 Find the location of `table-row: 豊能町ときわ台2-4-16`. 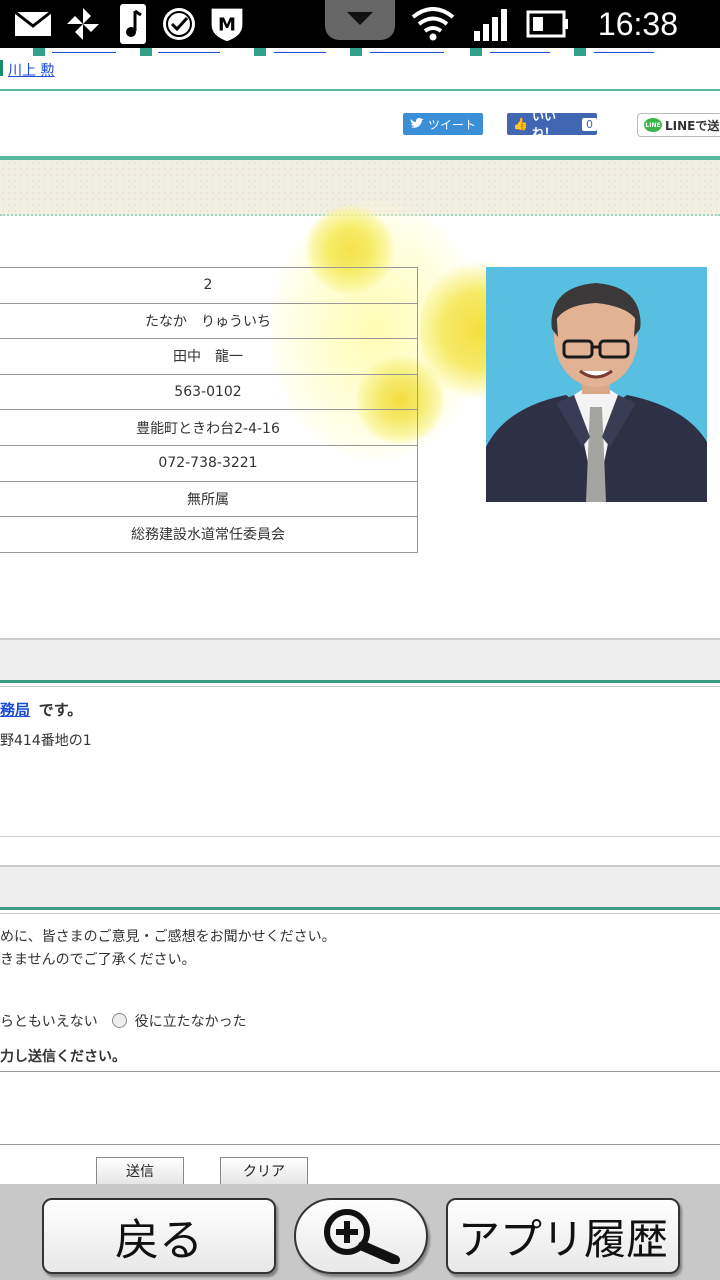

table-row: 豊能町ときわ台2-4-16 is located at coordinates (209, 427).